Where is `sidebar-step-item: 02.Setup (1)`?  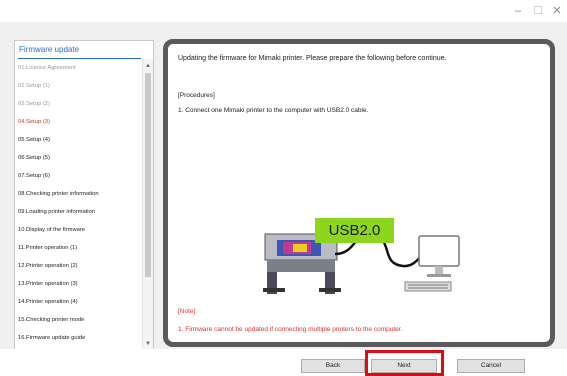
sidebar-step-item: 02.Setup (1) is located at coordinates (34, 86).